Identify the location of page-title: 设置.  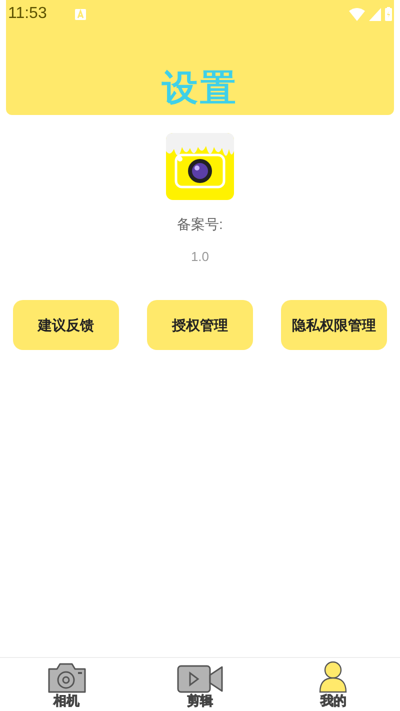
(200, 88).